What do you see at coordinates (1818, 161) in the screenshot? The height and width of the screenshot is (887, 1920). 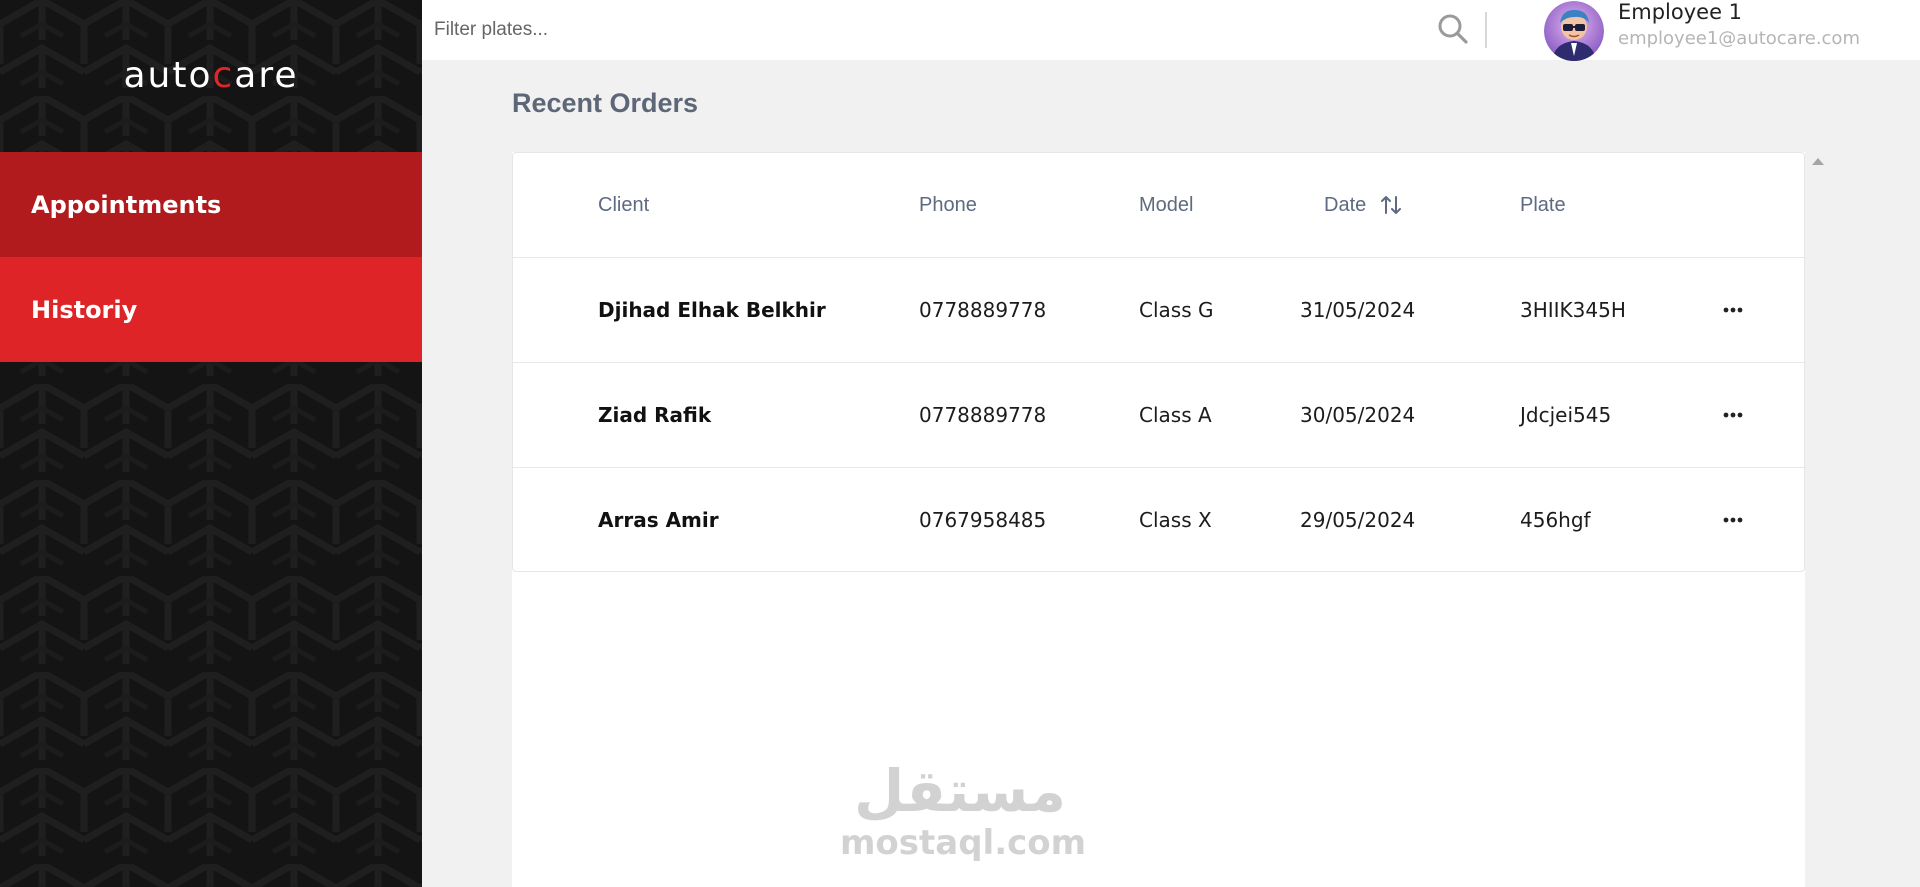 I see `scroll-up-arrow-icon` at bounding box center [1818, 161].